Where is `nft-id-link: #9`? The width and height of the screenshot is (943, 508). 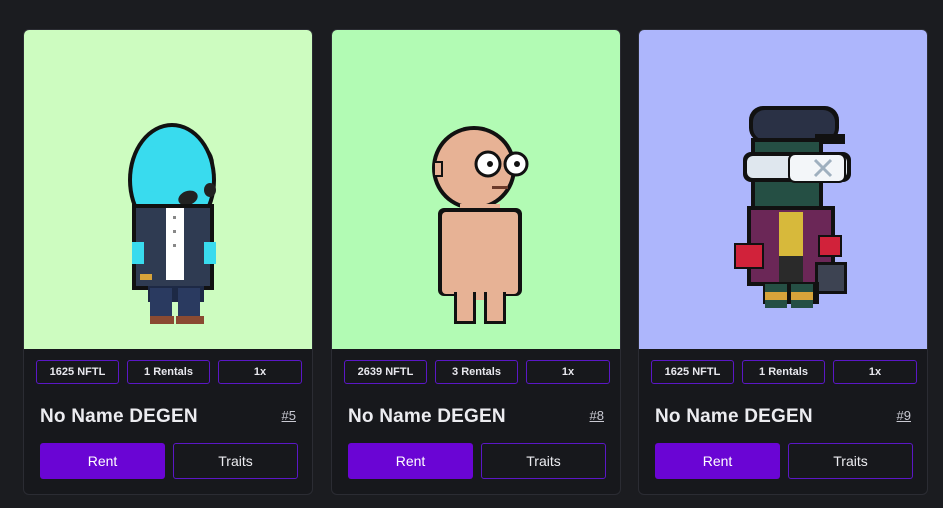
nft-id-link: #9 is located at coordinates (904, 415).